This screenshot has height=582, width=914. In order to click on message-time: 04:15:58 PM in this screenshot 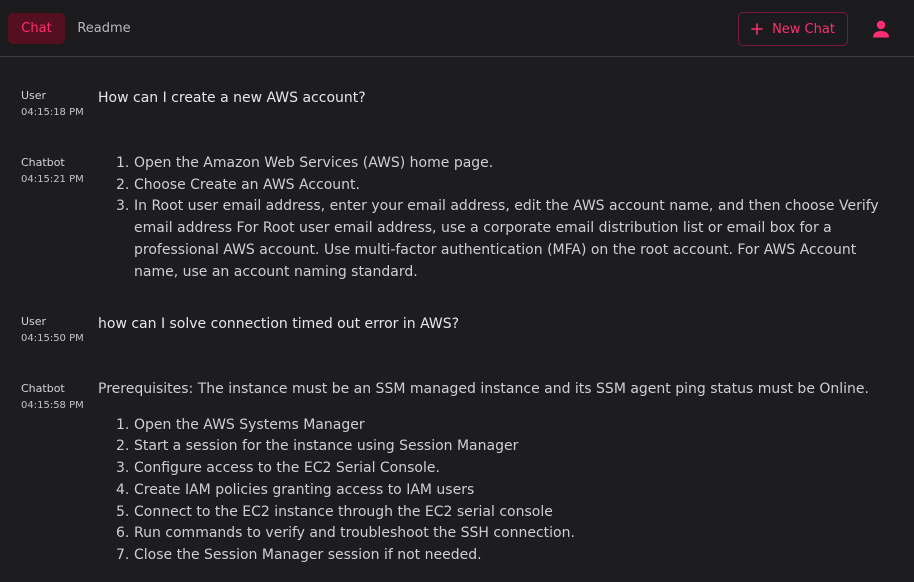, I will do `click(52, 405)`.